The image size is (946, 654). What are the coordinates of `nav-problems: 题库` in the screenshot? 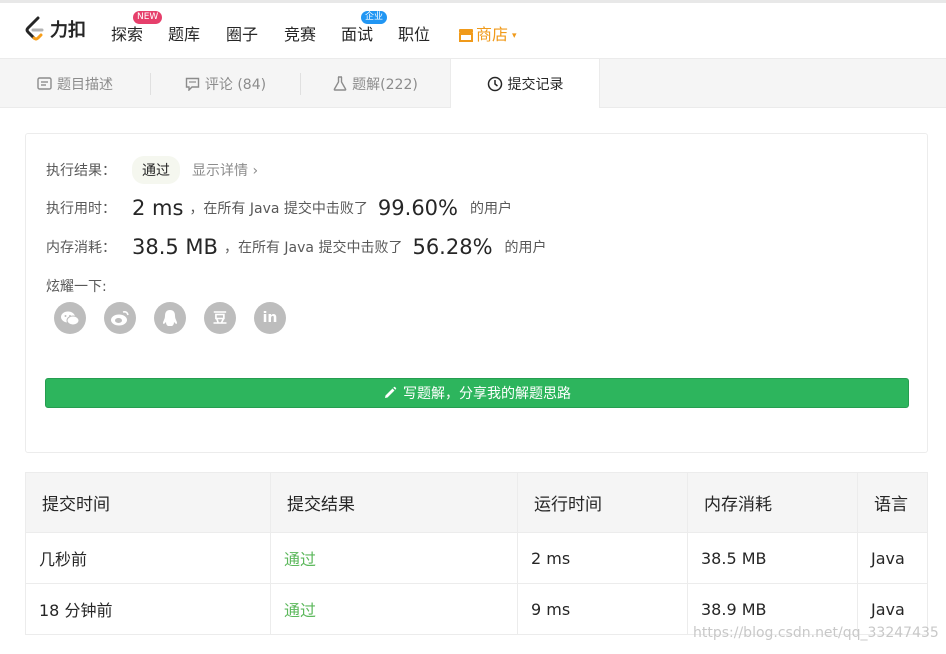 It's located at (184, 33).